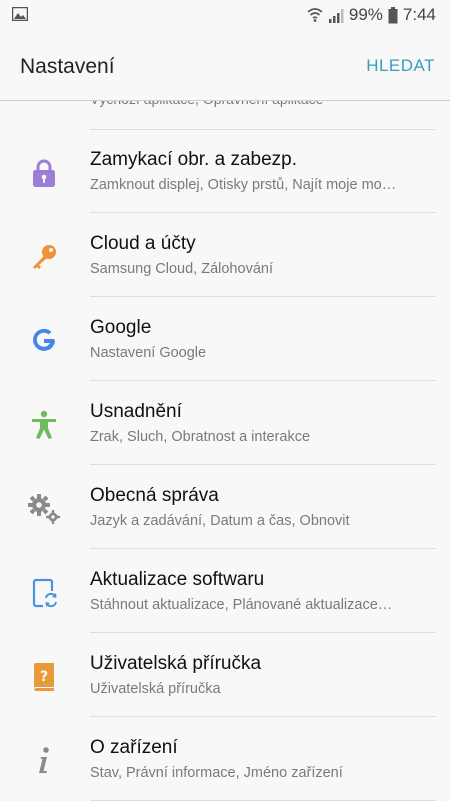  I want to click on settings-item-subtitle: Jazyk a zadávání, Datum a čas, Obnovit, so click(220, 521).